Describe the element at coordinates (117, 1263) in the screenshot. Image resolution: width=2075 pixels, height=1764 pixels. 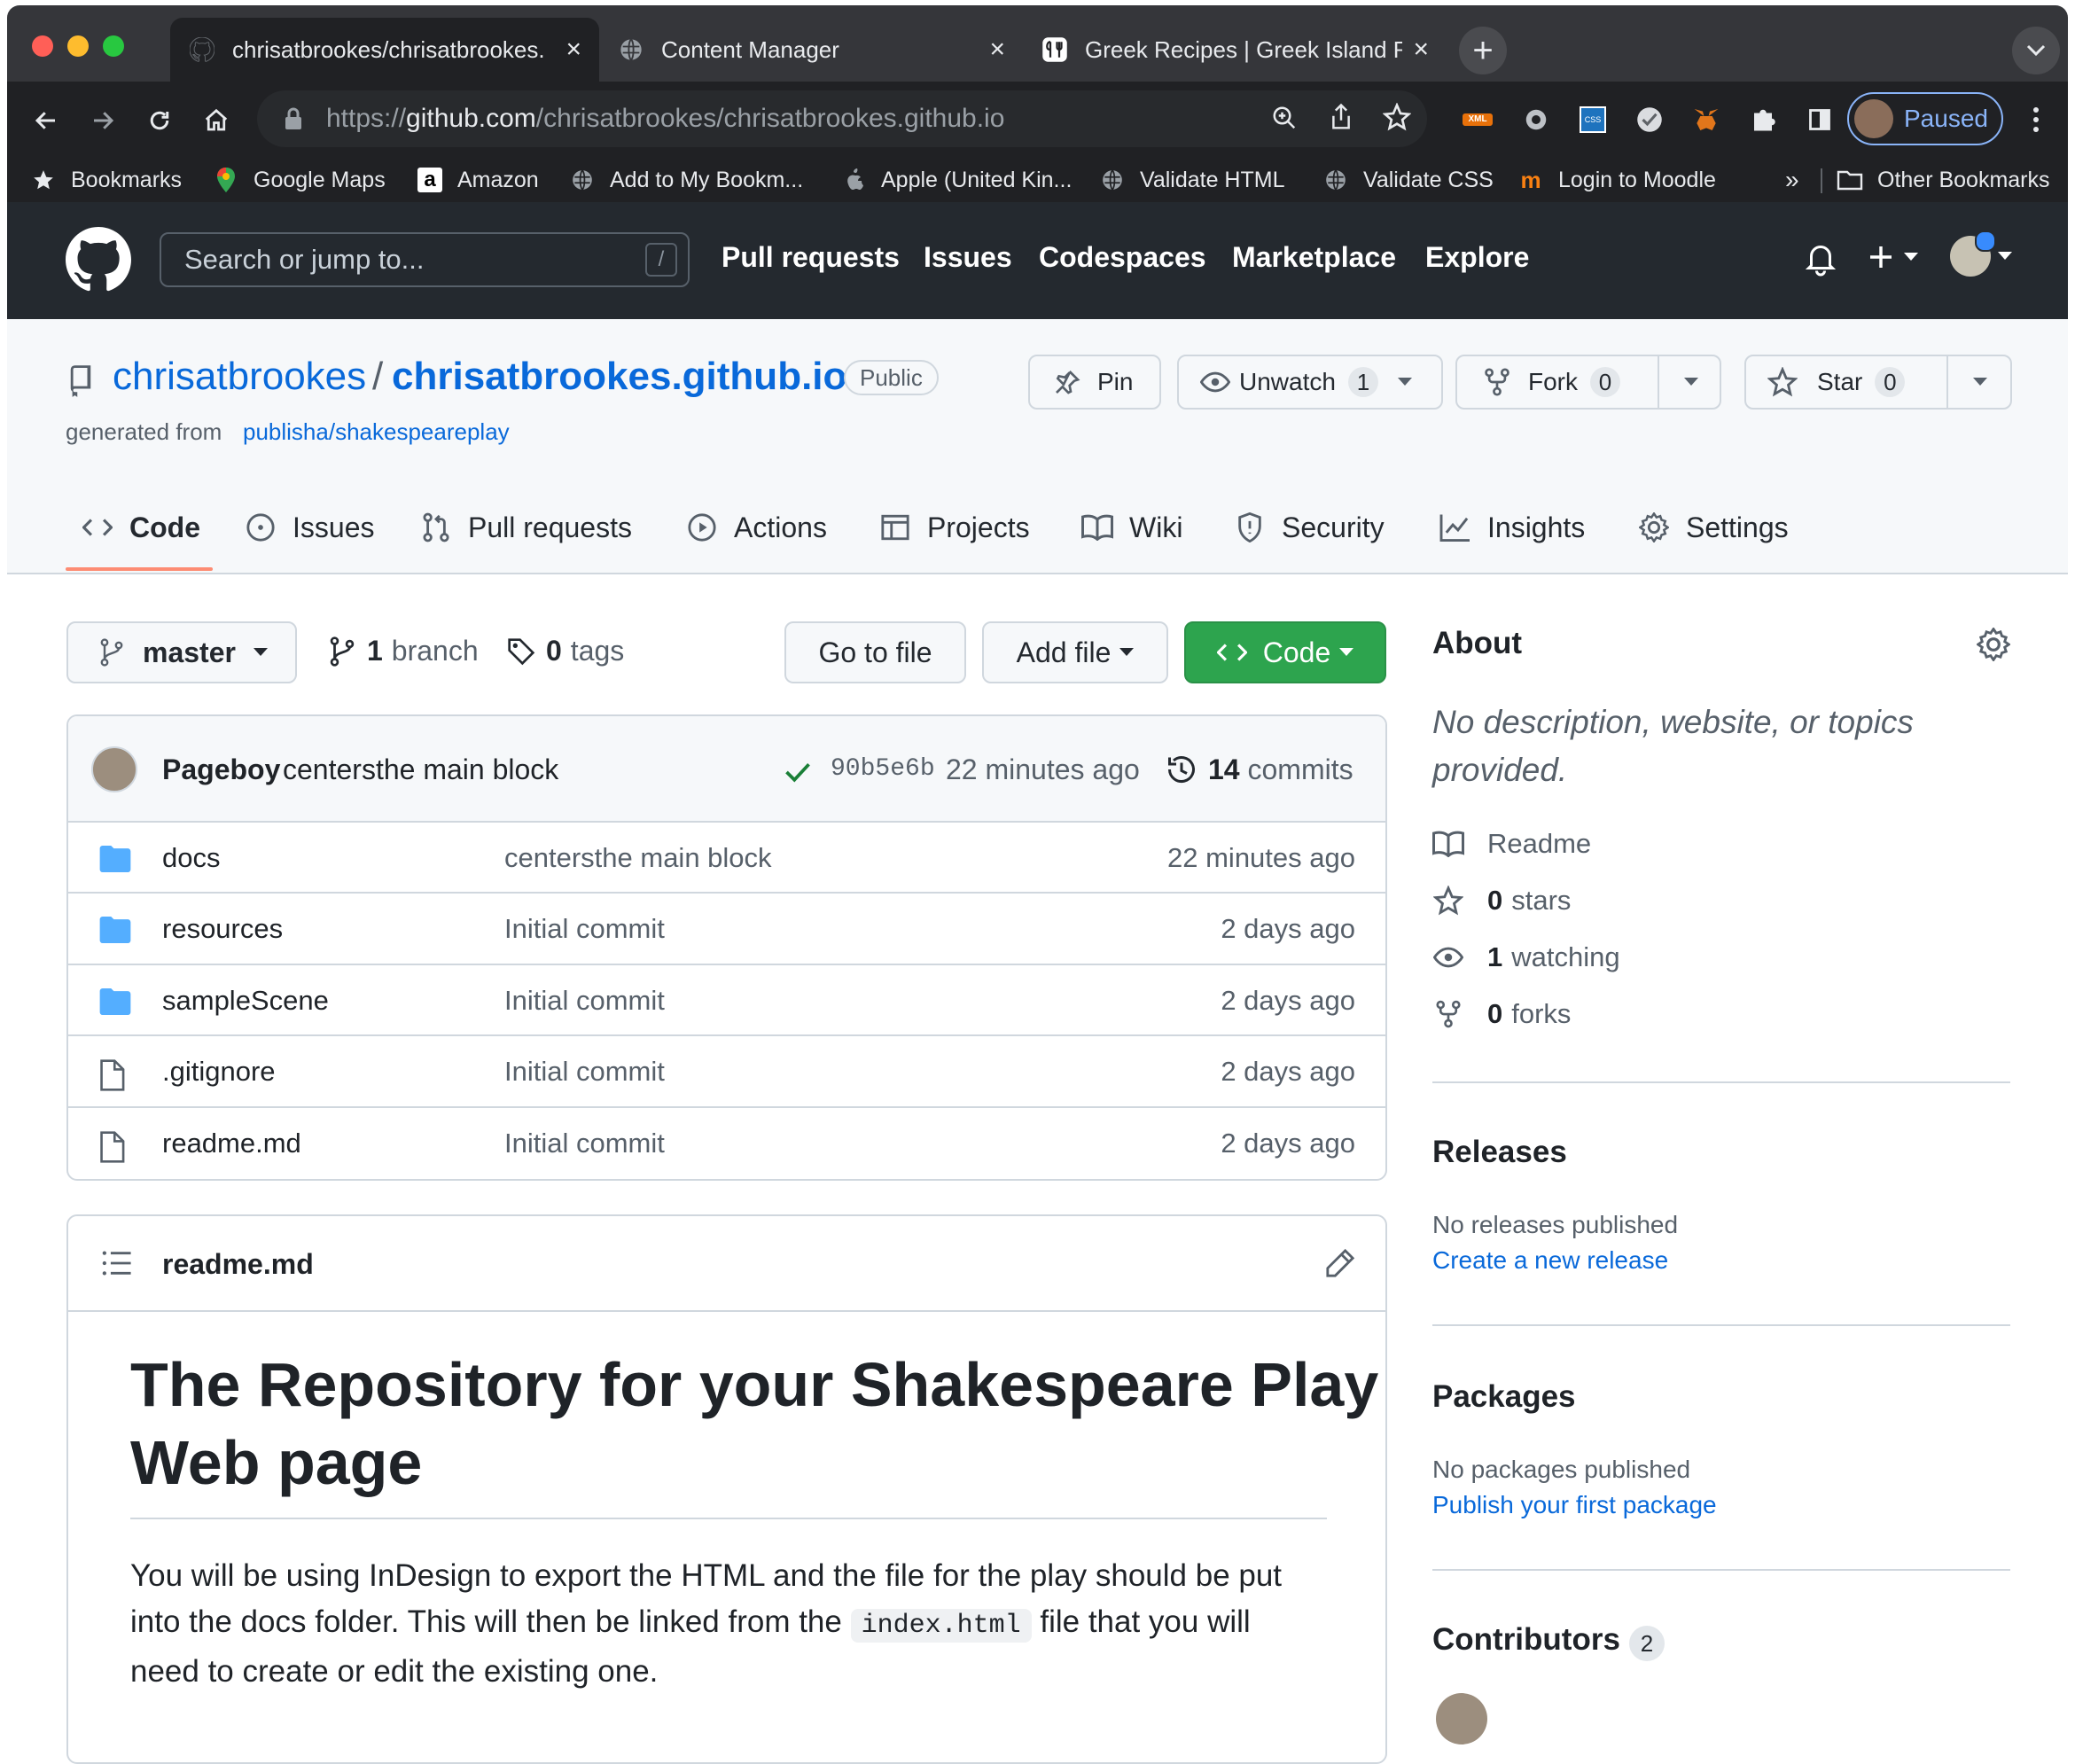
I see `list-icon` at that location.